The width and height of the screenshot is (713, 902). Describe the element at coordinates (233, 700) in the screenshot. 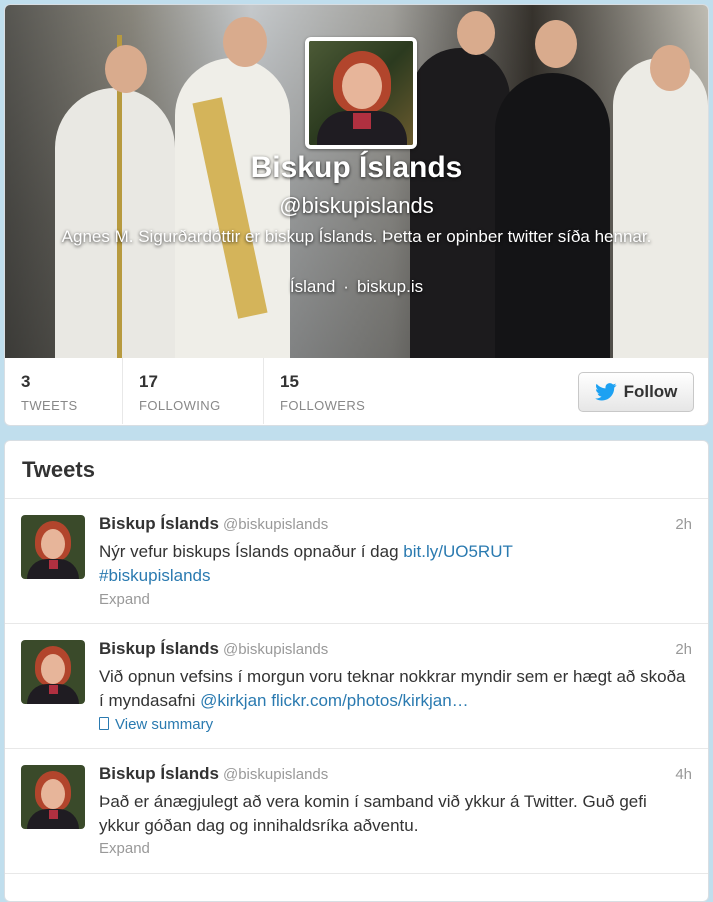

I see `tweet-mention: @kirkjan` at that location.